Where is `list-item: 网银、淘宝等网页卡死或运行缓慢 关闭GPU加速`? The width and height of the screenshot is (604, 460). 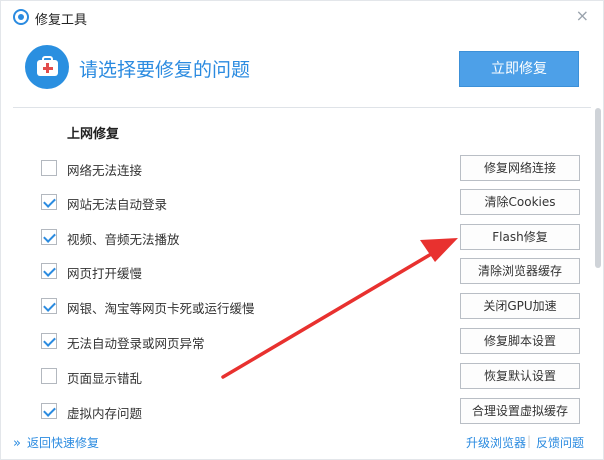
list-item: 网银、淘宝等网页卡死或运行缓慢 关闭GPU加速 is located at coordinates (296, 307).